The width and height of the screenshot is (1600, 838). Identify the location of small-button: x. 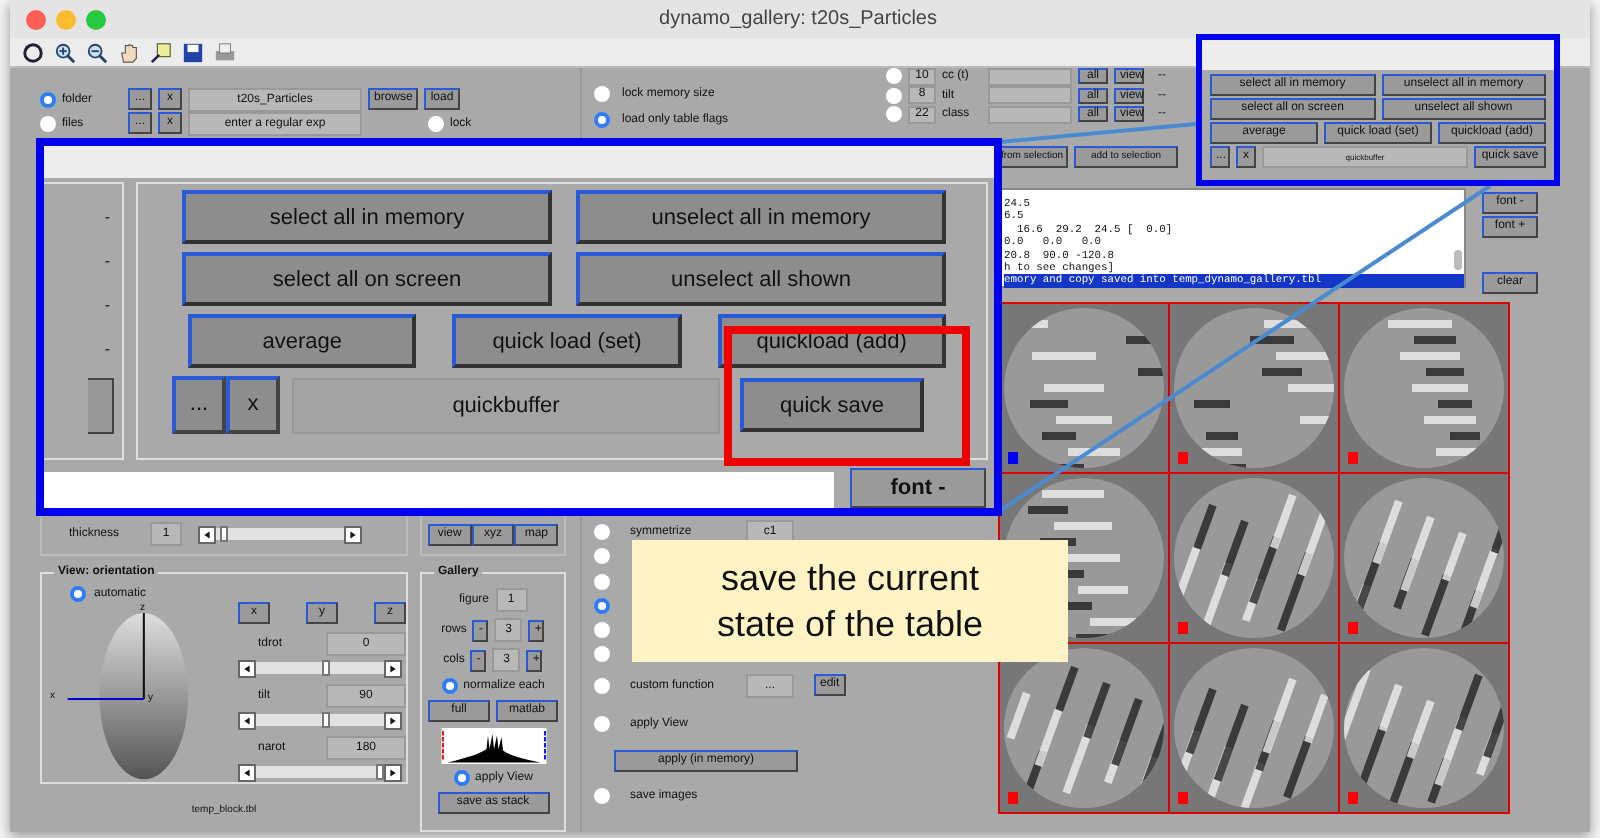
(253, 405).